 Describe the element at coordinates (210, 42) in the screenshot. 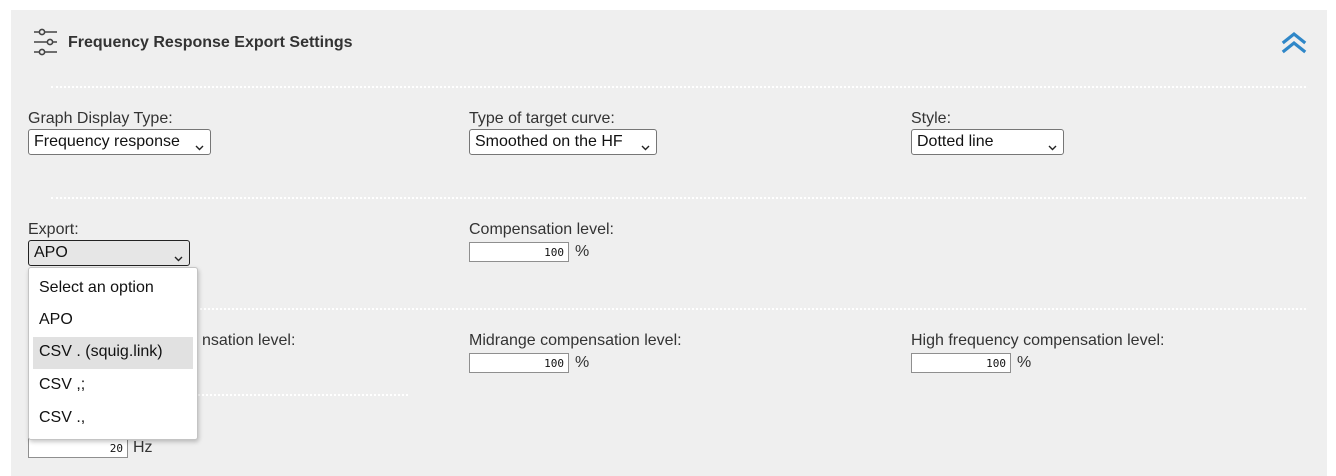

I see `panel-title: Frequency Response Export Settings` at that location.